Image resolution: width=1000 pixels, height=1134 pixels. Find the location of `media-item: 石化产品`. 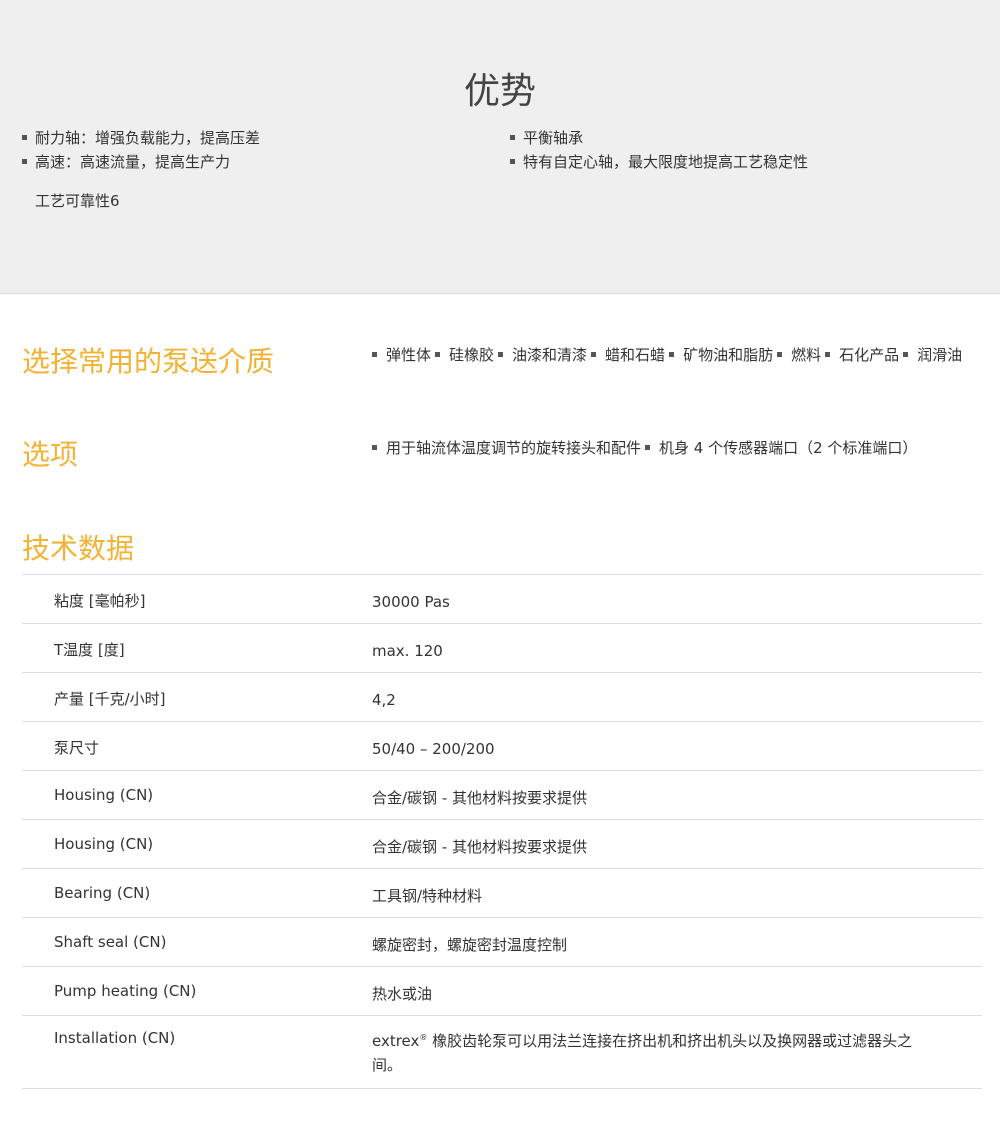

media-item: 石化产品 is located at coordinates (862, 355).